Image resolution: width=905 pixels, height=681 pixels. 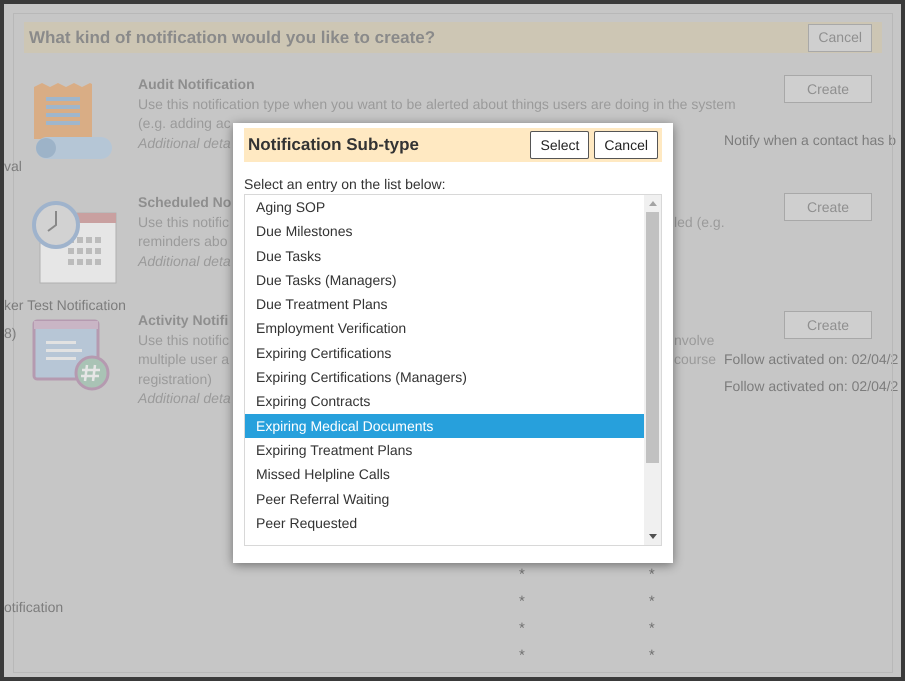 What do you see at coordinates (333, 145) in the screenshot?
I see `modal-title: Notification Sub-type` at bounding box center [333, 145].